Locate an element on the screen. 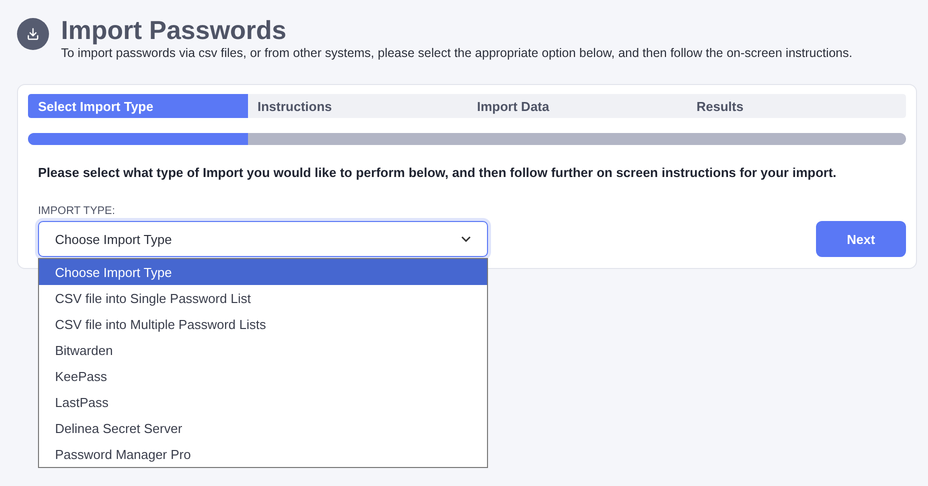  step-tab: Instructions is located at coordinates (357, 106).